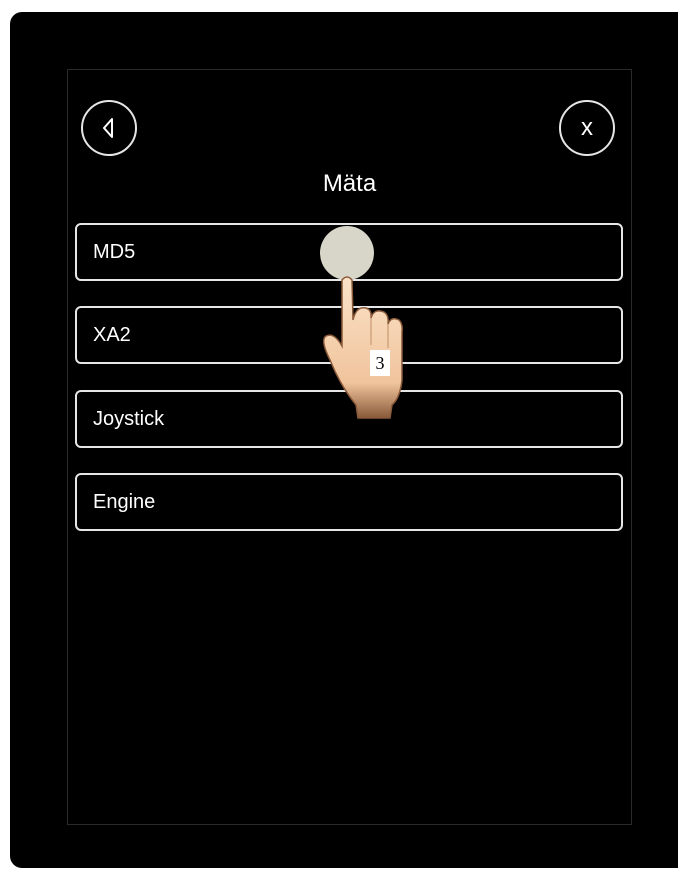 The height and width of the screenshot is (874, 678). I want to click on menu-item-md5: MD5, so click(349, 252).